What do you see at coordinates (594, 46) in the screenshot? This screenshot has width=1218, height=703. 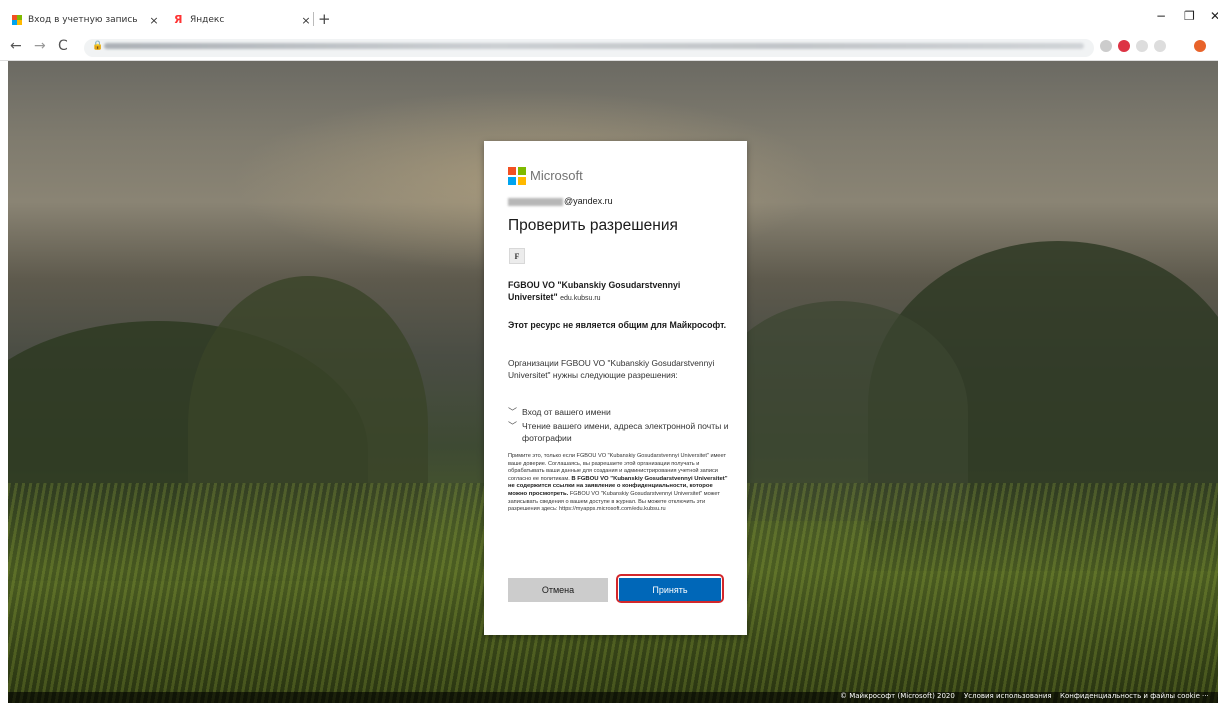 I see `blurred-url` at bounding box center [594, 46].